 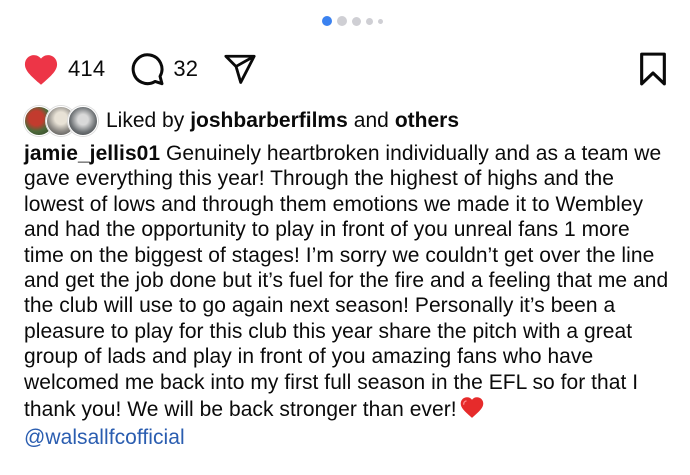 I want to click on liked-by-and: and, so click(x=371, y=120).